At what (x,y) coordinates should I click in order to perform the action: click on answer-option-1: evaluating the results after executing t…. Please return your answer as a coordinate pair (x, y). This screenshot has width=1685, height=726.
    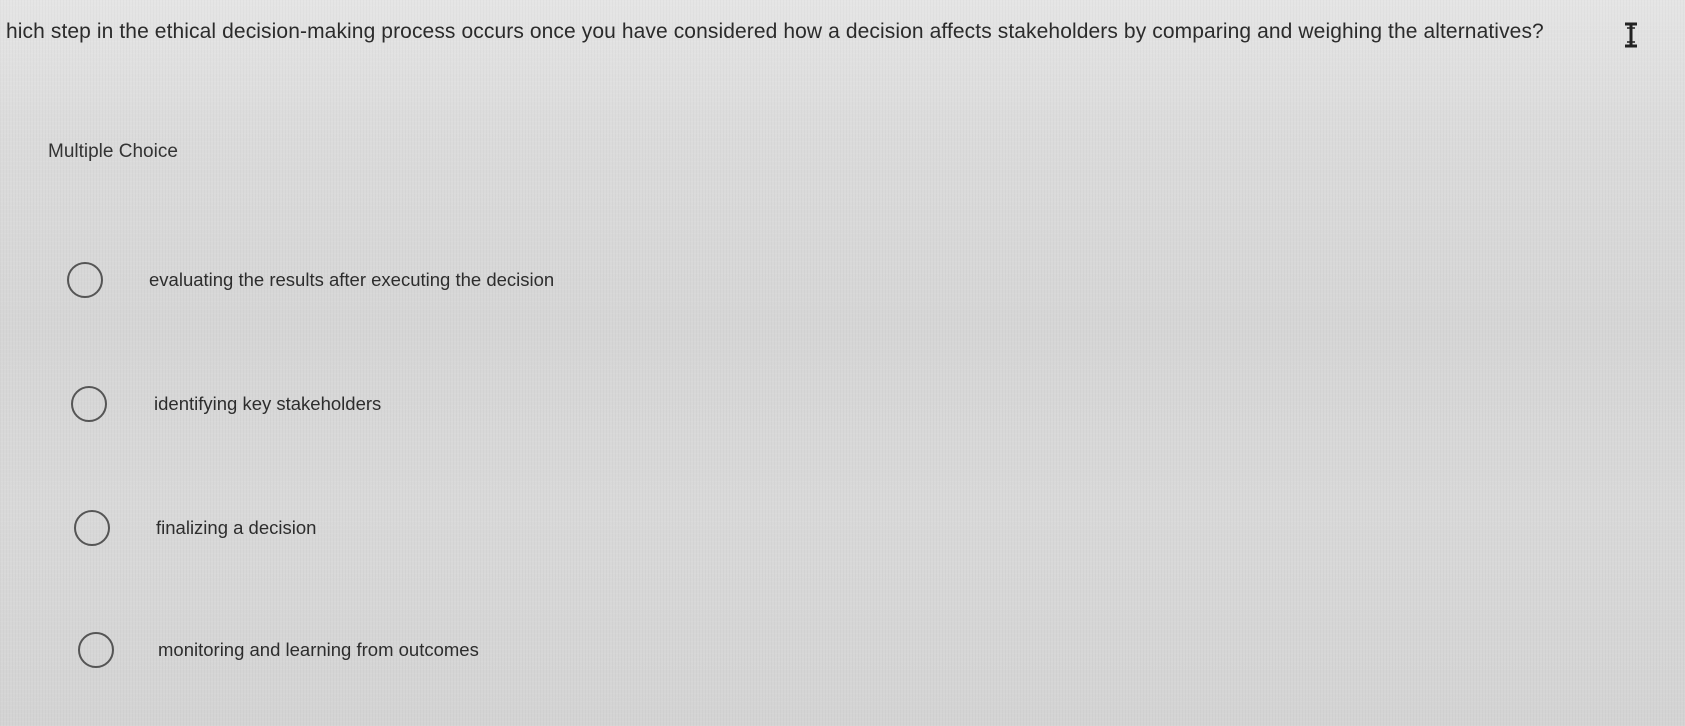
    Looking at the image, I should click on (327, 282).